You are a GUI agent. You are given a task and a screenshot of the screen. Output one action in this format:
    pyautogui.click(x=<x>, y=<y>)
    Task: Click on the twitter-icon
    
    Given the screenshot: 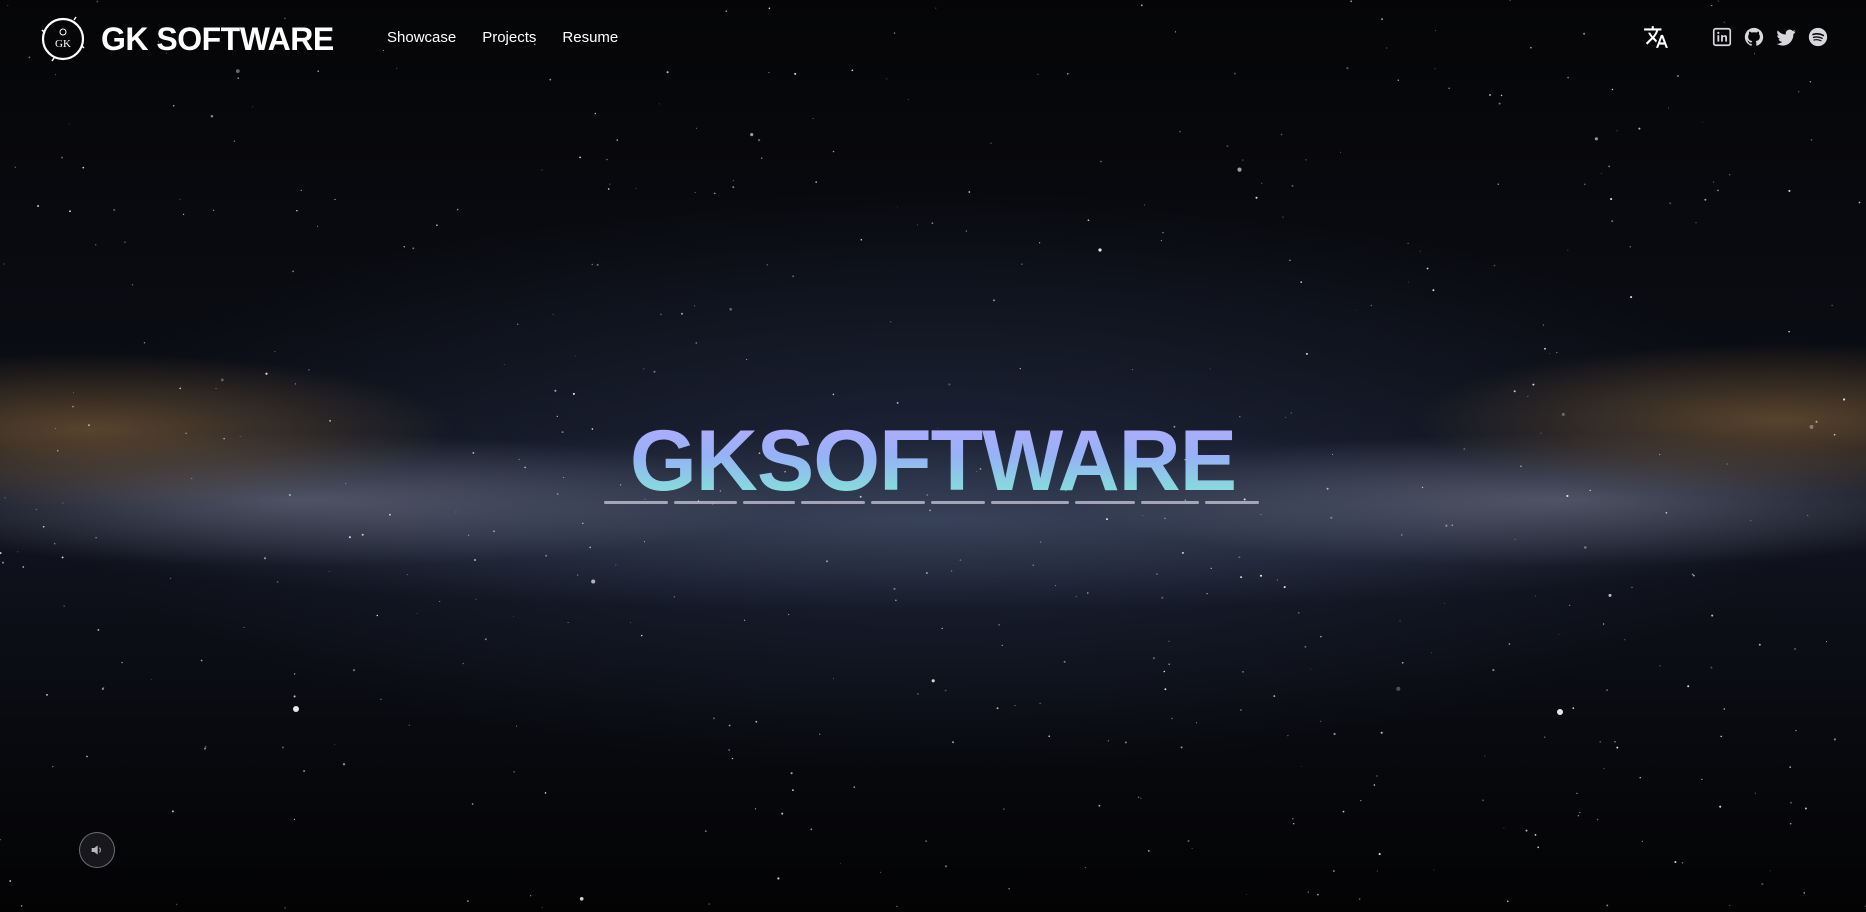 What is the action you would take?
    pyautogui.click(x=1786, y=37)
    